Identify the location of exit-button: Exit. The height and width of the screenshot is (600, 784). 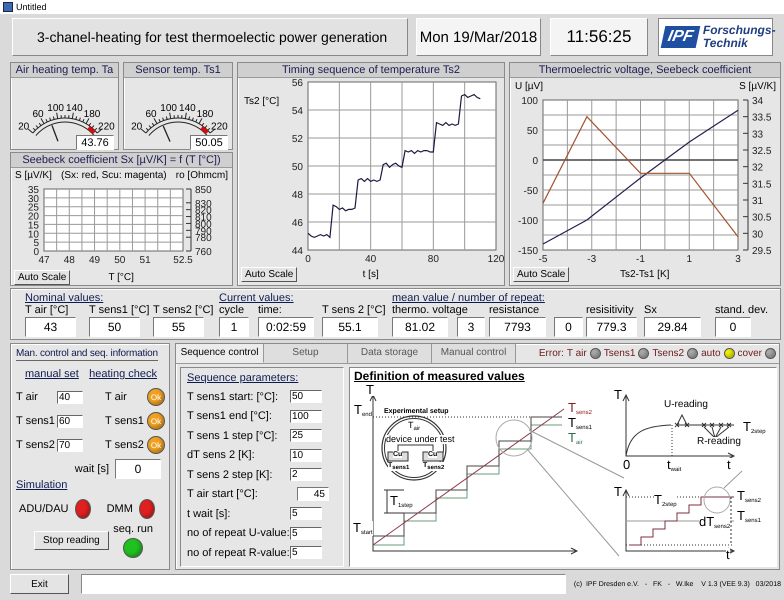
(39, 584).